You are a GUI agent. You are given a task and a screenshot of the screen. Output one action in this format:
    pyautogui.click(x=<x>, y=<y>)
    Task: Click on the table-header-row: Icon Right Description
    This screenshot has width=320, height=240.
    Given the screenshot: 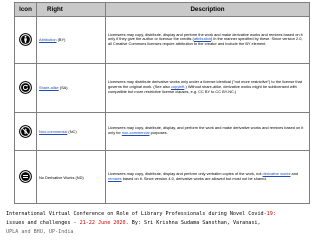 What is the action you would take?
    pyautogui.click(x=162, y=9)
    